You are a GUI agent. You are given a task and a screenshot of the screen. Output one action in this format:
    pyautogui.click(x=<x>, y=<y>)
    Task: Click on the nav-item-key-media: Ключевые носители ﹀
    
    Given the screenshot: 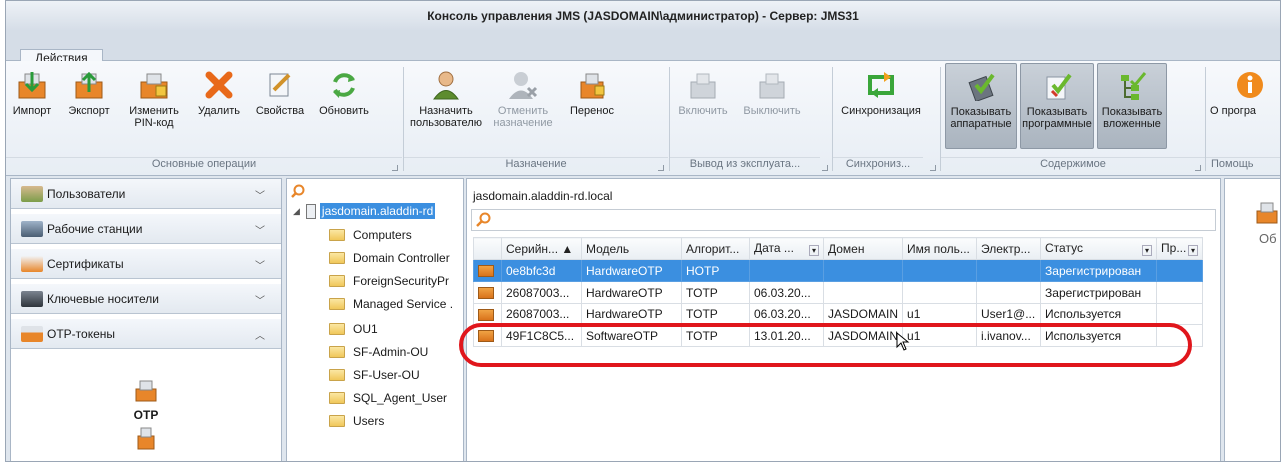 What is the action you would take?
    pyautogui.click(x=146, y=299)
    